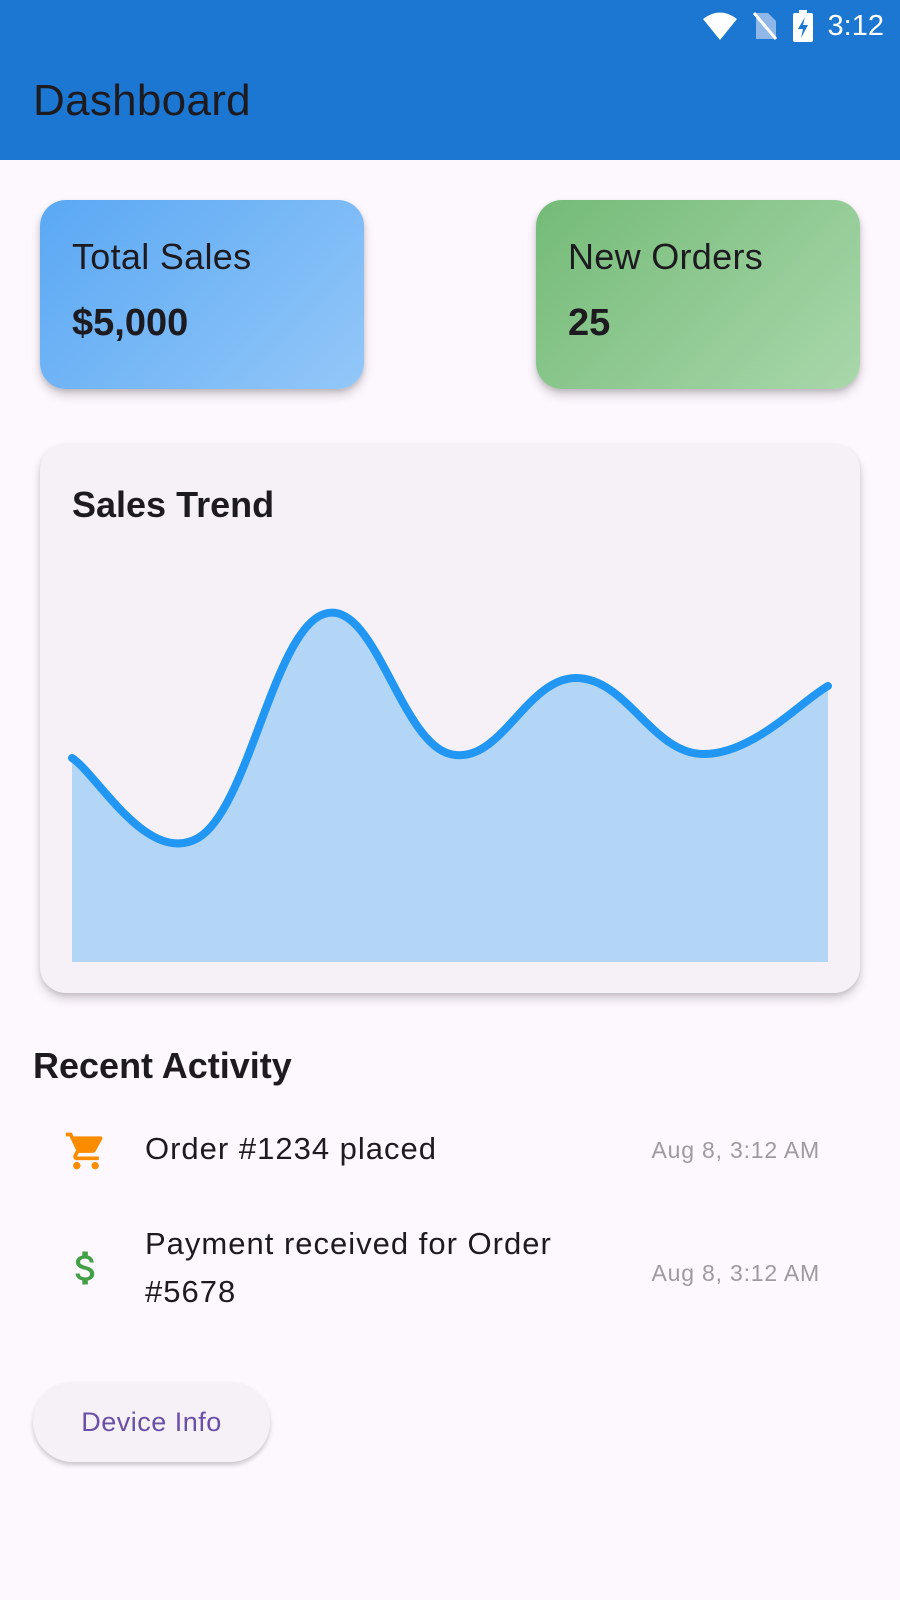  Describe the element at coordinates (803, 26) in the screenshot. I see `battery-charging-icon` at that location.